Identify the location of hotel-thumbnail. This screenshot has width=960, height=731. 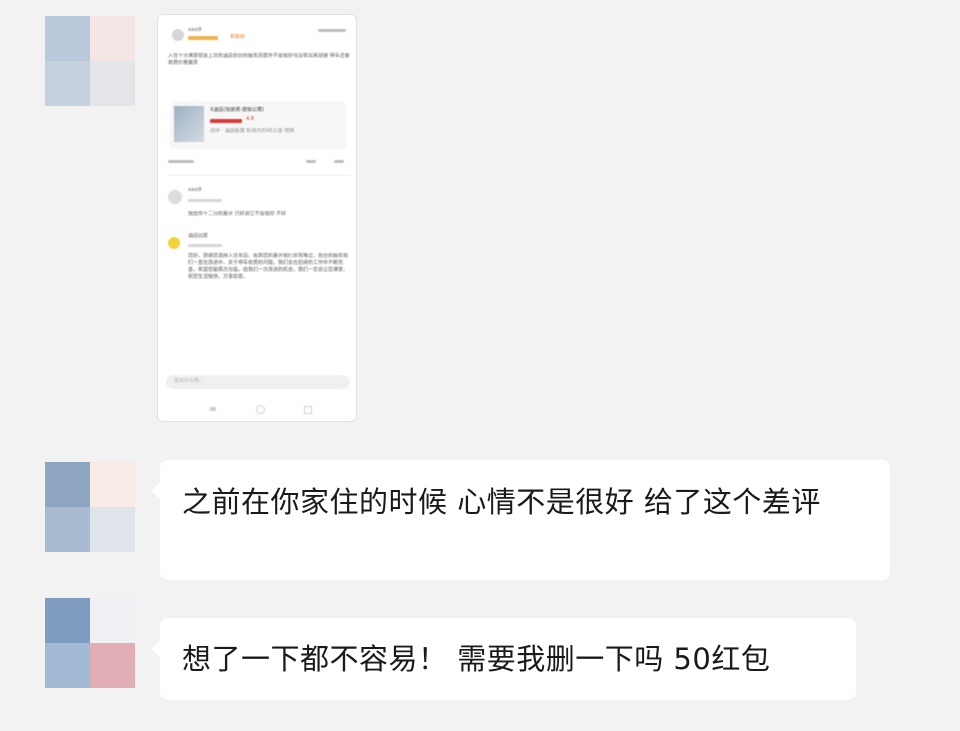
(189, 124).